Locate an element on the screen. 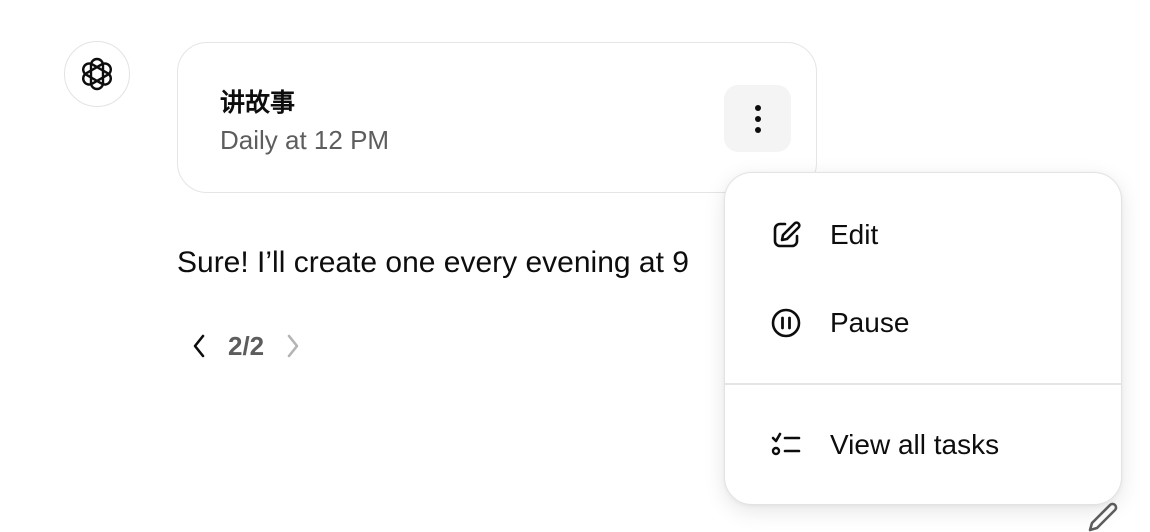 The width and height of the screenshot is (1150, 532). more-options-button is located at coordinates (757, 118).